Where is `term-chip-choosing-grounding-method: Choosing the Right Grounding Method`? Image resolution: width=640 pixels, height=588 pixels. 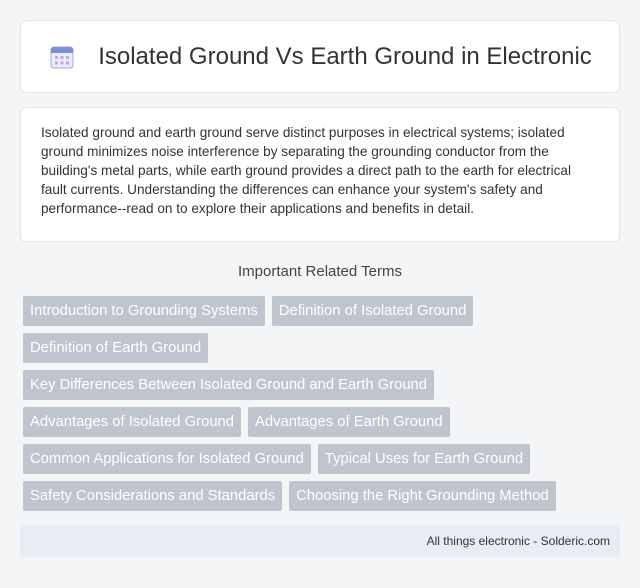 term-chip-choosing-grounding-method: Choosing the Right Grounding Method is located at coordinates (422, 496).